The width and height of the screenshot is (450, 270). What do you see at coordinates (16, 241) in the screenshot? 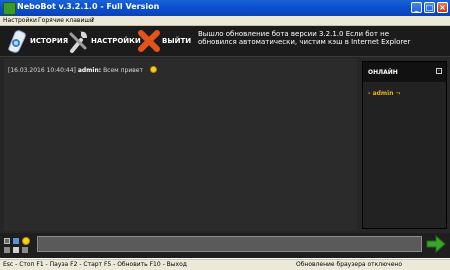
I see `sticker-icon` at bounding box center [16, 241].